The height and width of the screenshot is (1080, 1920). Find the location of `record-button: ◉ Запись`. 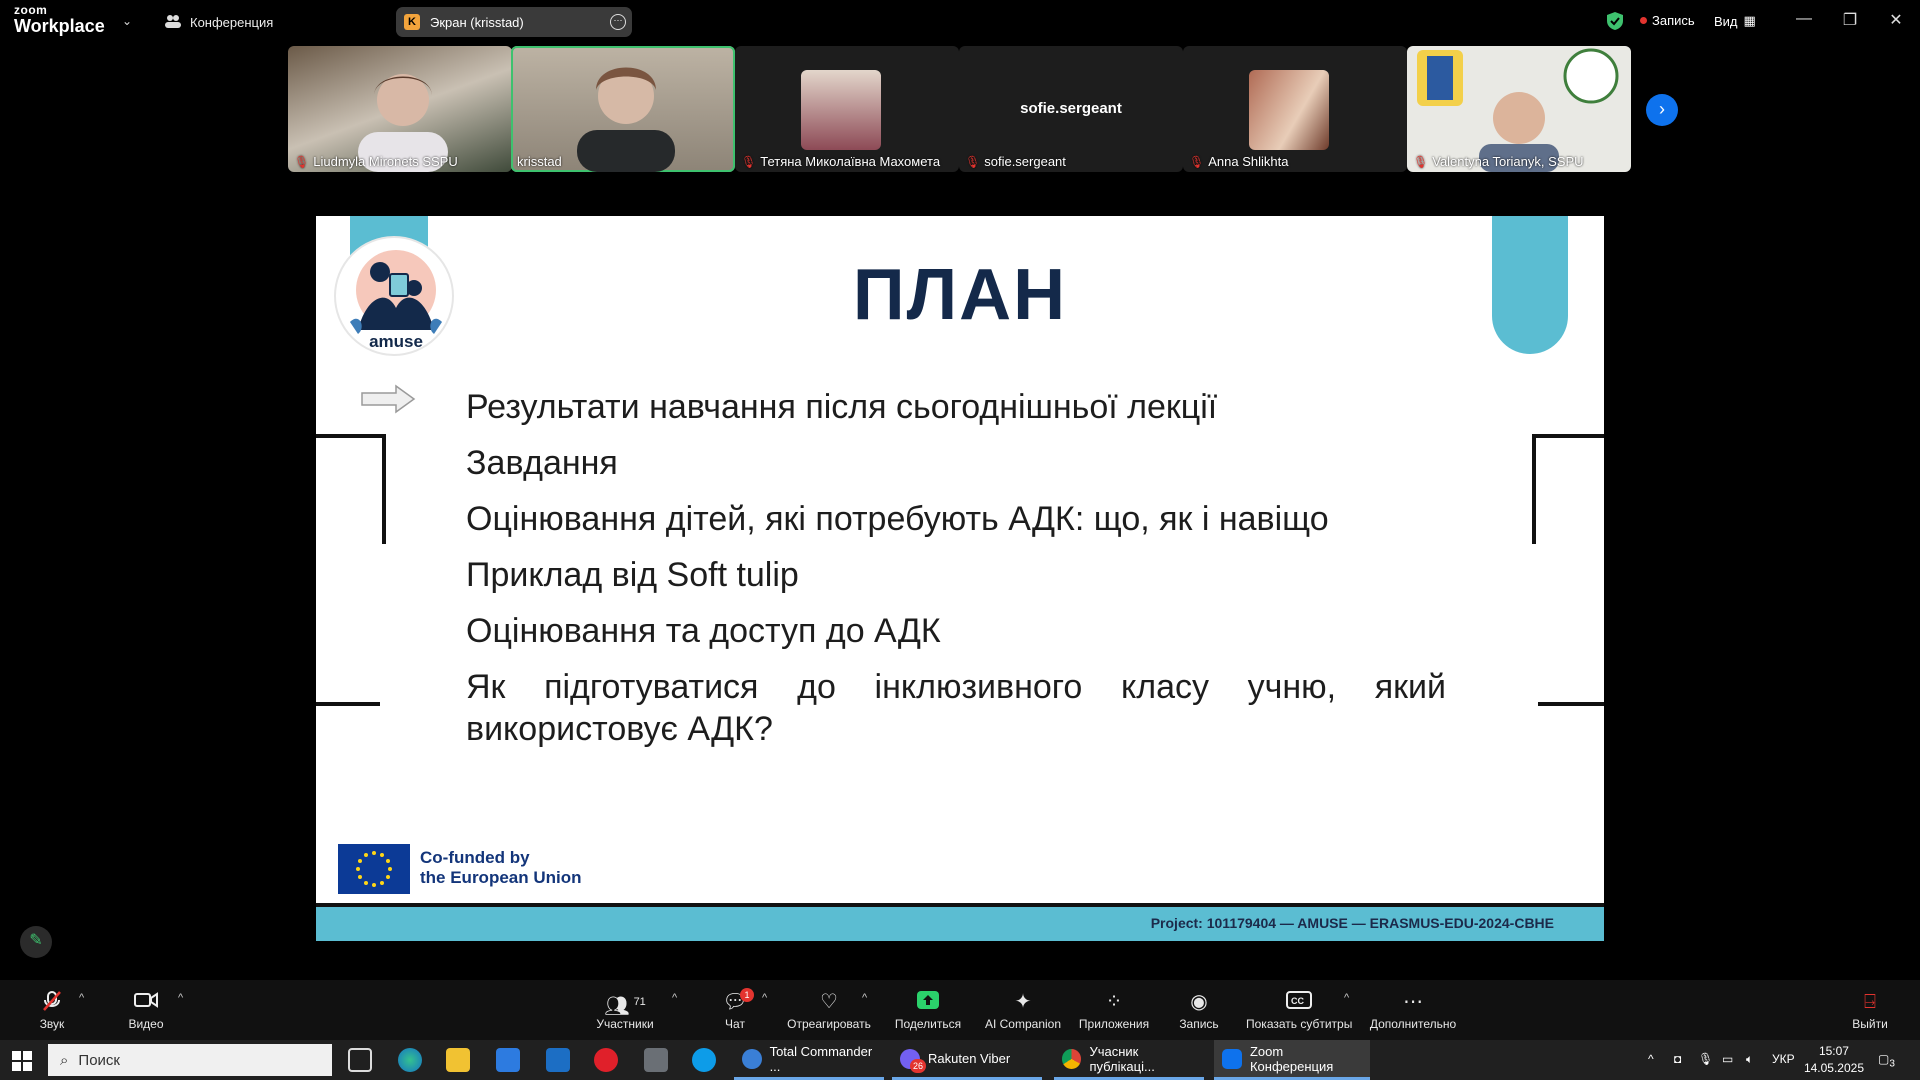

record-button: ◉ Запись is located at coordinates (1199, 1010).